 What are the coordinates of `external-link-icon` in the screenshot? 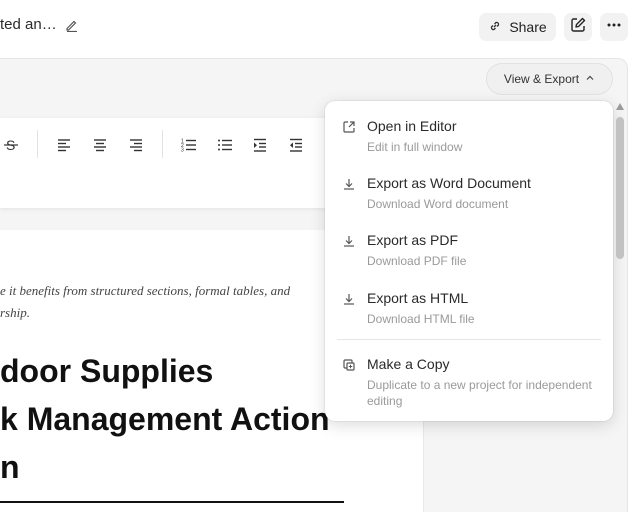 It's located at (349, 127).